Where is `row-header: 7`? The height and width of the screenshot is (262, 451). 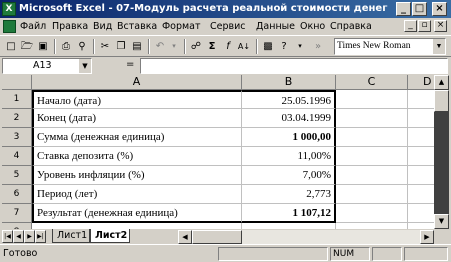
row-header: 7 is located at coordinates (17, 213).